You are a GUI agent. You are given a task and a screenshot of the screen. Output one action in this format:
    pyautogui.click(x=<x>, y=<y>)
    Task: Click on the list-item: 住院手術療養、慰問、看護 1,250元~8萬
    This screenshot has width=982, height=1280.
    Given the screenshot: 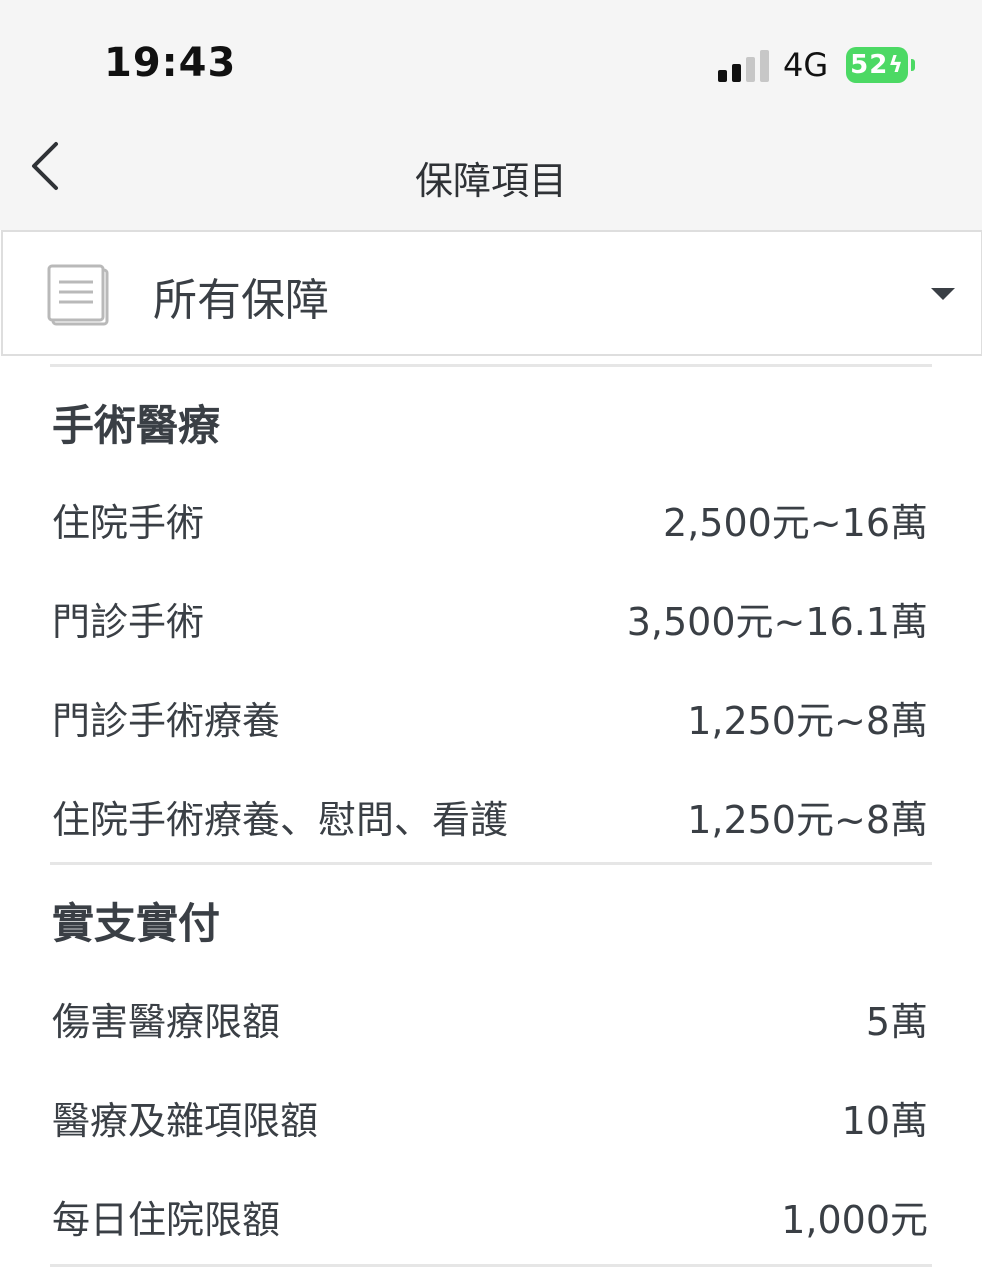 What is the action you would take?
    pyautogui.click(x=490, y=817)
    